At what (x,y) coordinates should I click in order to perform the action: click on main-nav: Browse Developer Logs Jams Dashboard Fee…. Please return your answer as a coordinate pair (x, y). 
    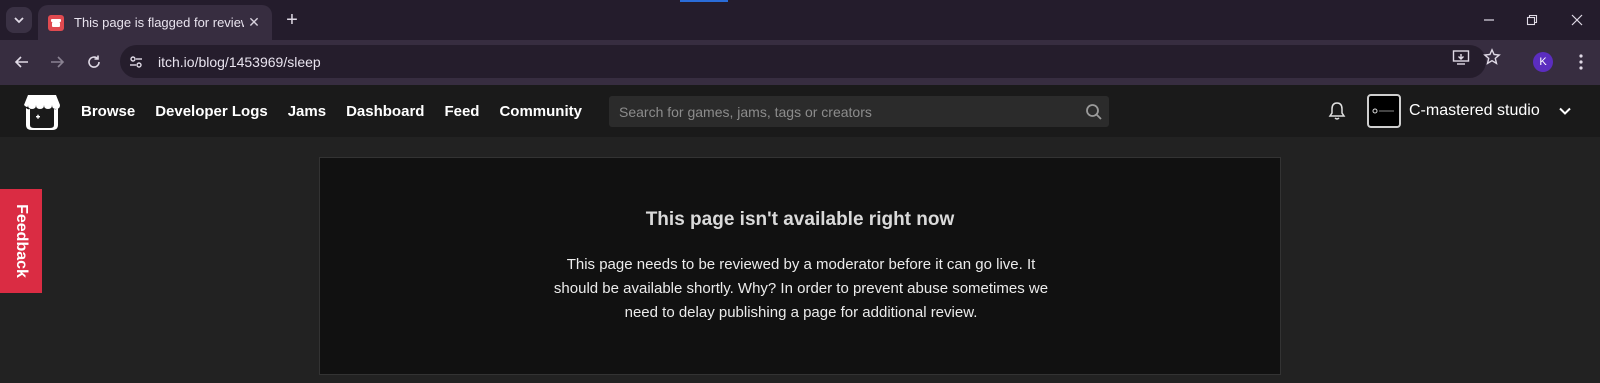
    Looking at the image, I should click on (341, 111).